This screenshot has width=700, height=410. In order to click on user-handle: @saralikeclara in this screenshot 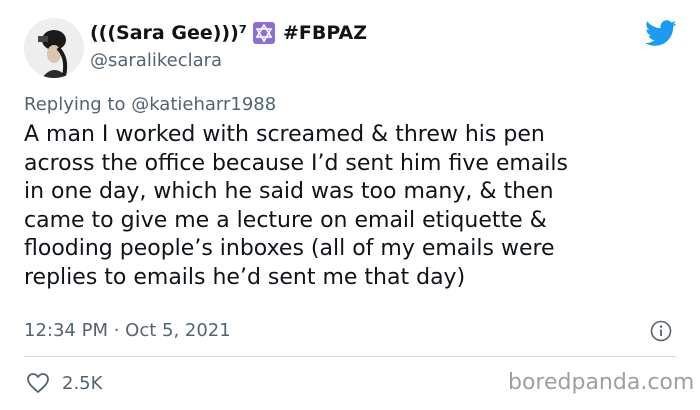, I will do `click(156, 60)`.